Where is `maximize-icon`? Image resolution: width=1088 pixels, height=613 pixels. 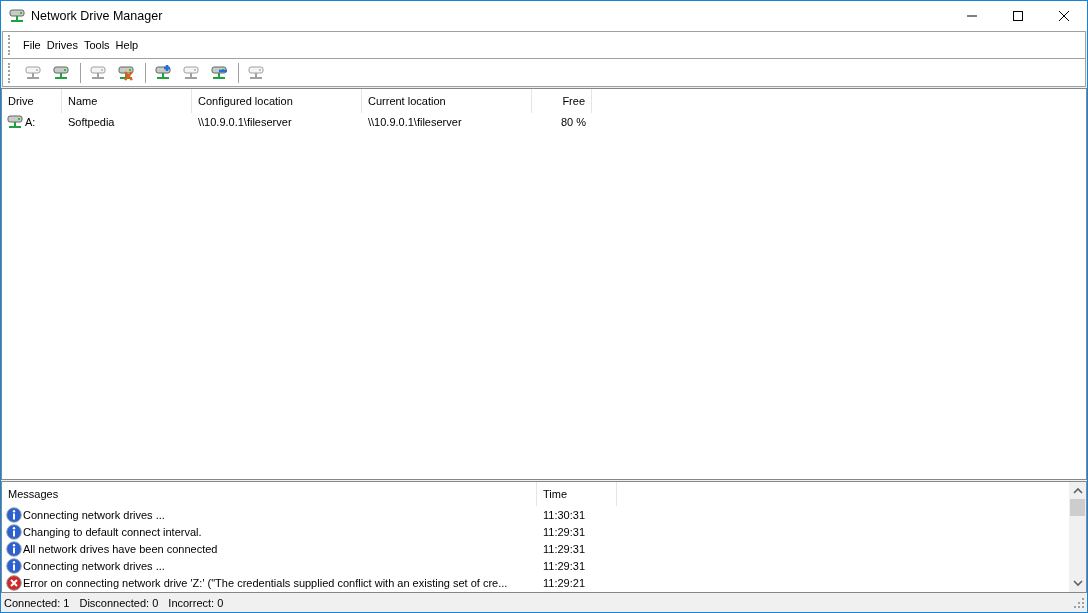 maximize-icon is located at coordinates (1018, 16).